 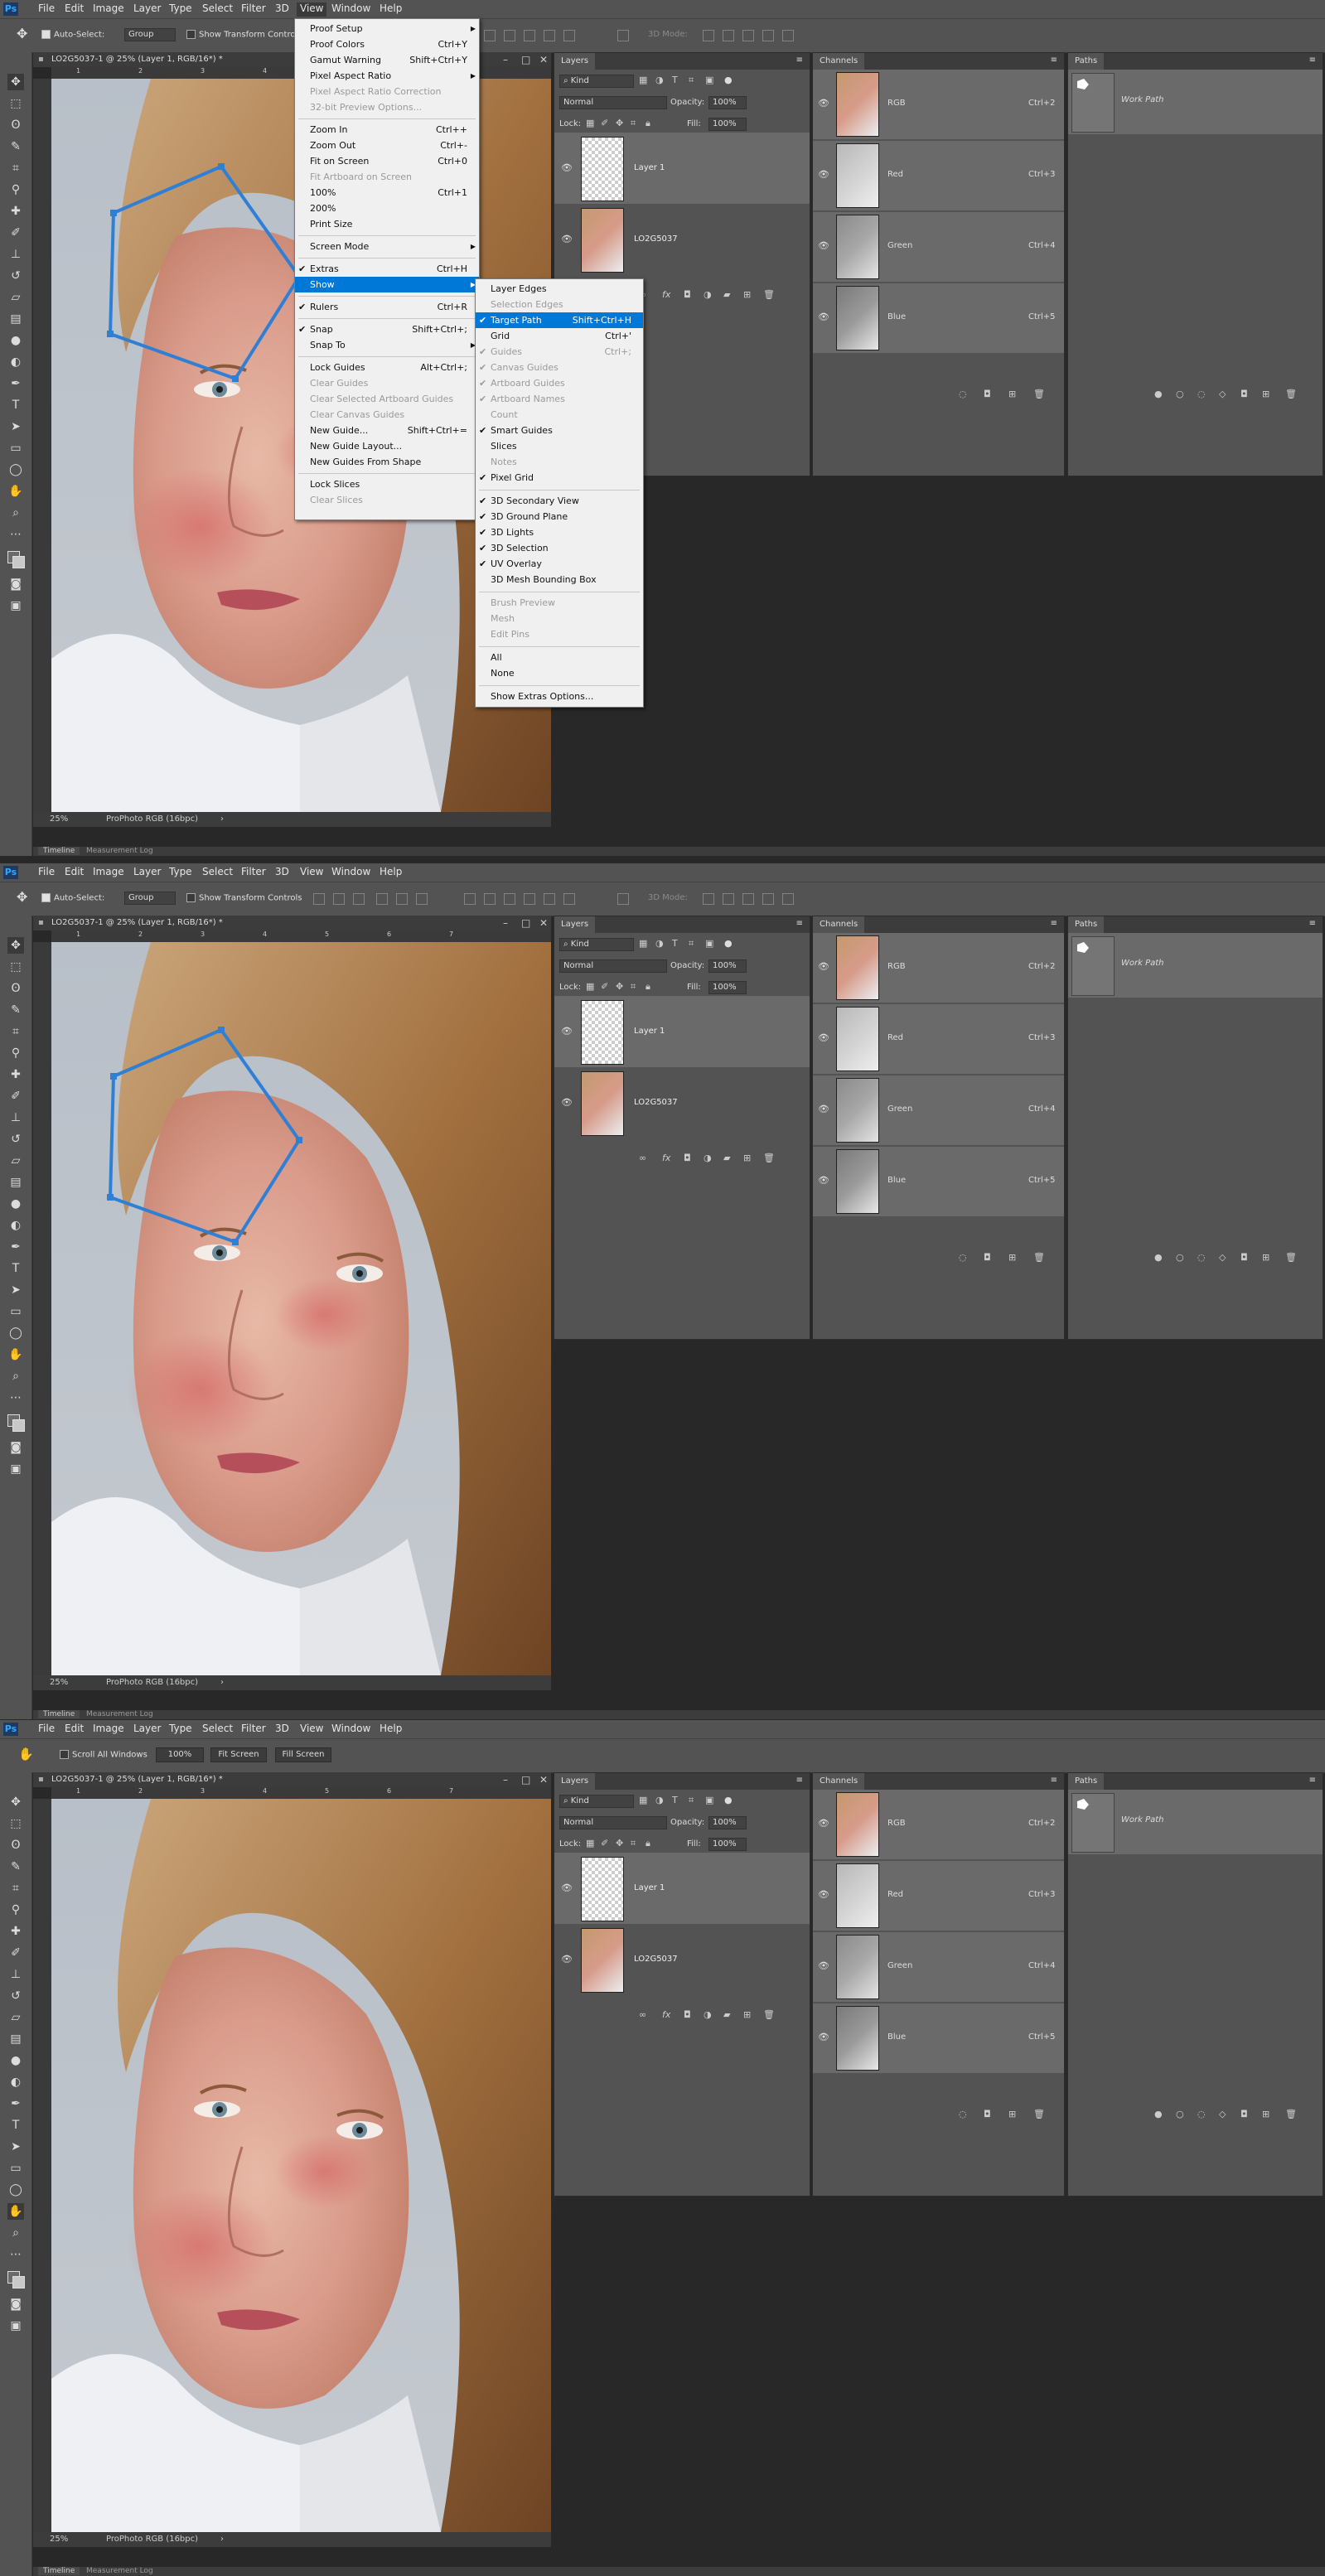 I want to click on move-tool-icon: ✥, so click(x=16, y=945).